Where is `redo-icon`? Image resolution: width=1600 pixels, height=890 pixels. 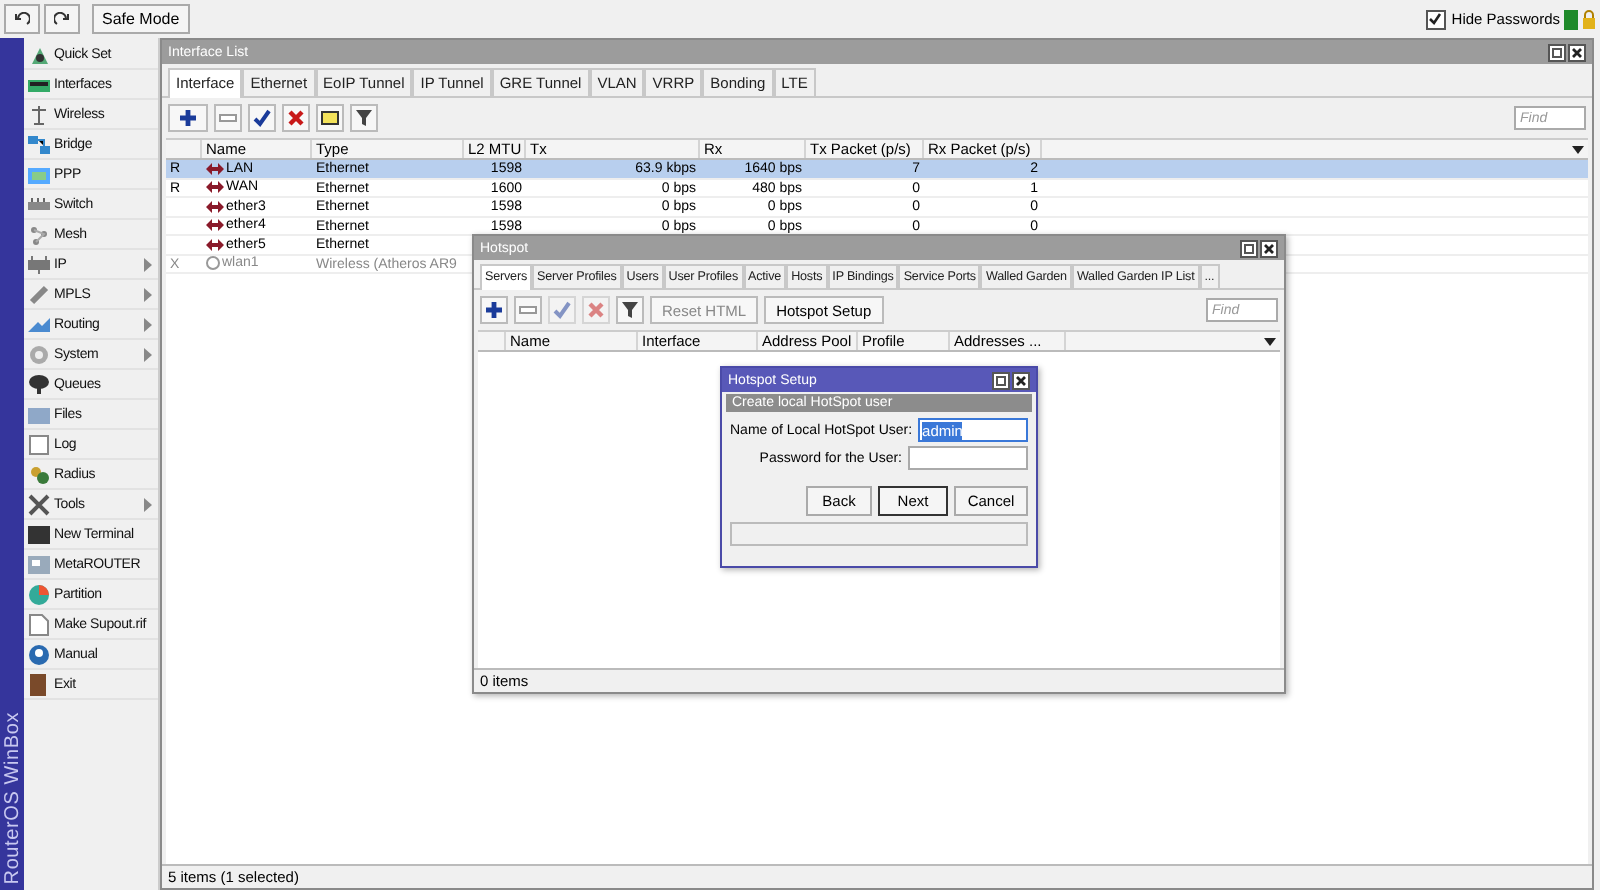
redo-icon is located at coordinates (62, 19).